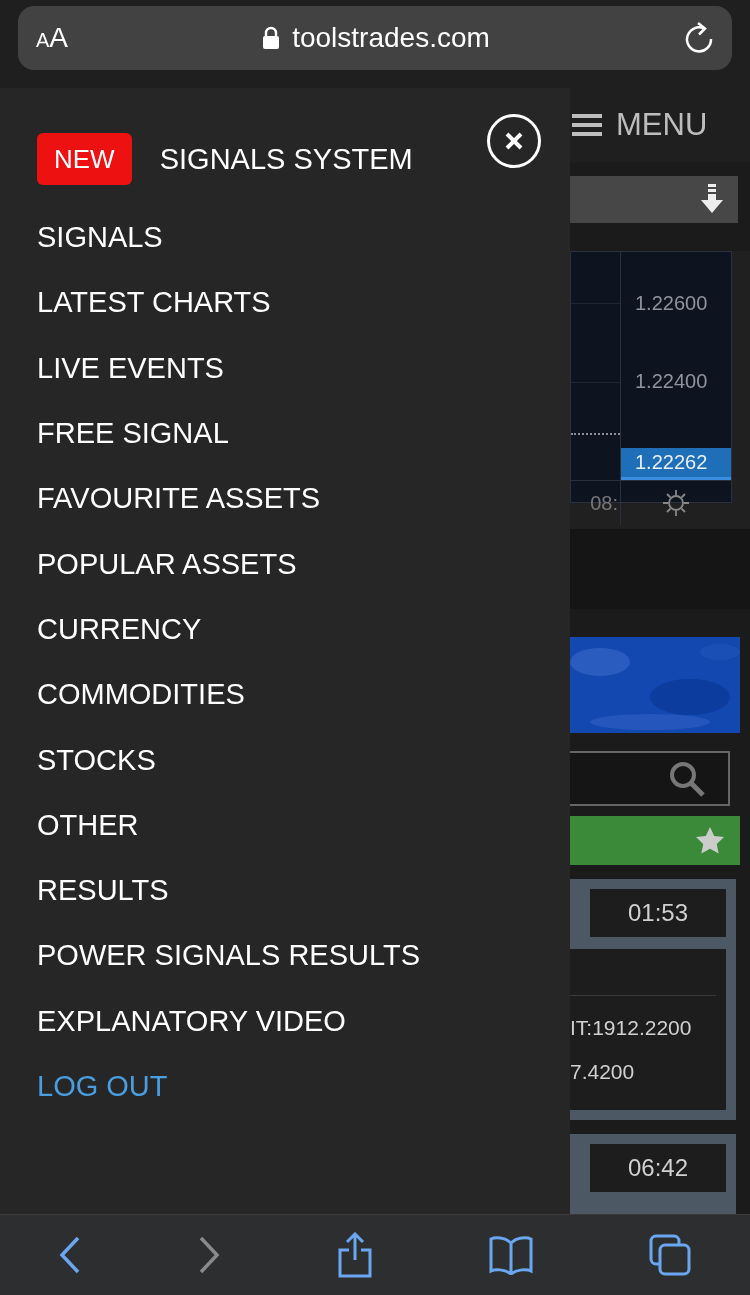 The image size is (750, 1295). Describe the element at coordinates (712, 199) in the screenshot. I see `download-arrow-icon` at that location.